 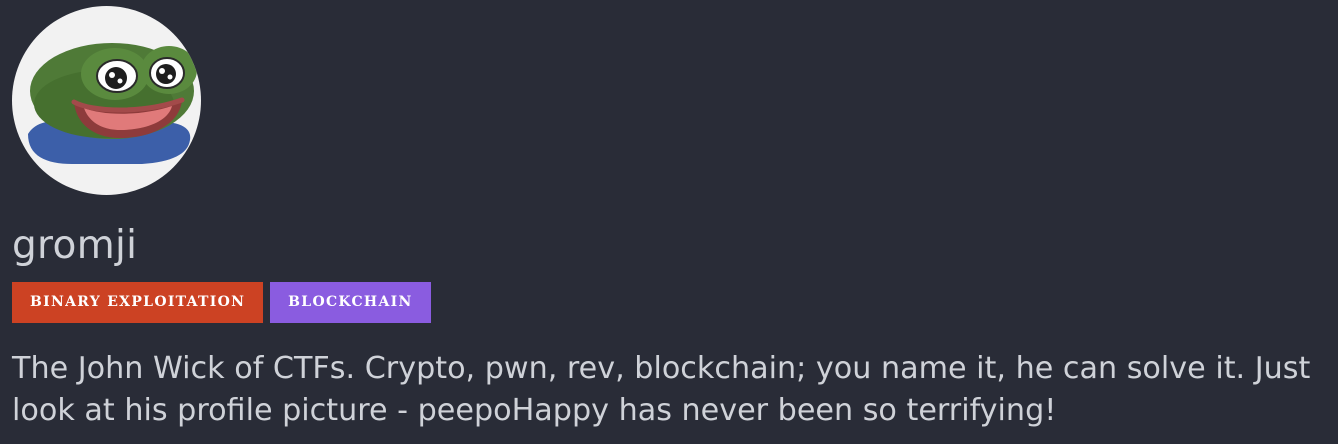 I want to click on peepo-frog-icon, so click(x=112, y=103).